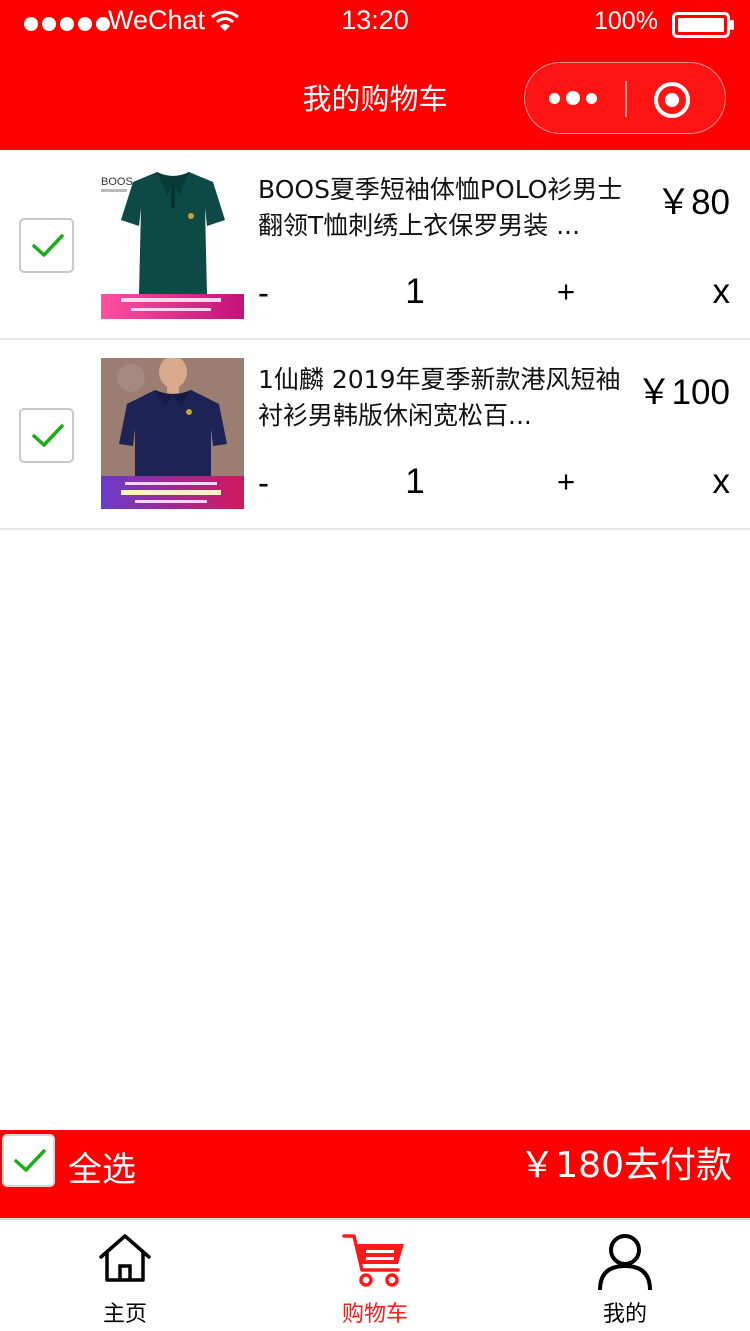 This screenshot has width=750, height=1331. Describe the element at coordinates (375, 1174) in the screenshot. I see `checkout-bar: 全选 ￥180去付款` at that location.